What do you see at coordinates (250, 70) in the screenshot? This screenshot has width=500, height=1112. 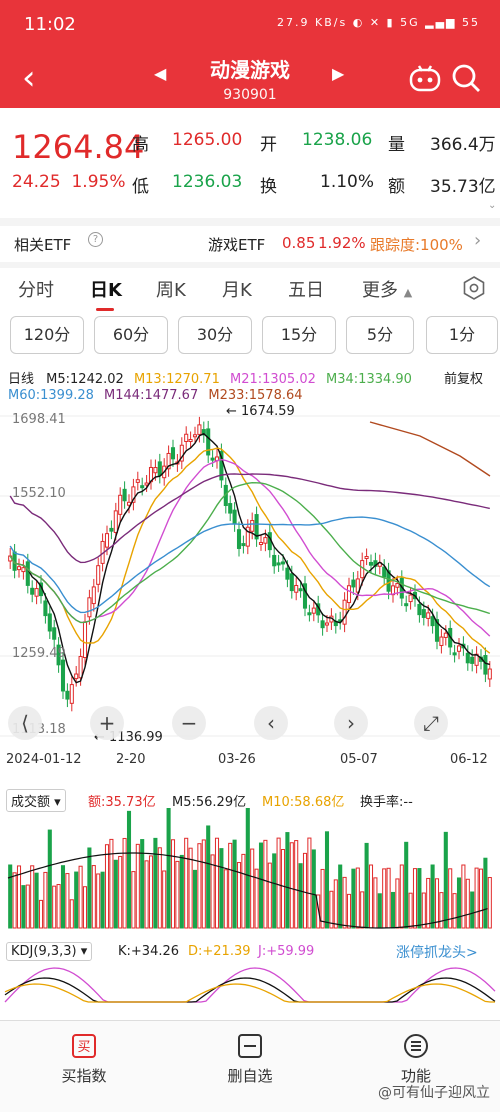 I see `page-title: 动漫游戏` at bounding box center [250, 70].